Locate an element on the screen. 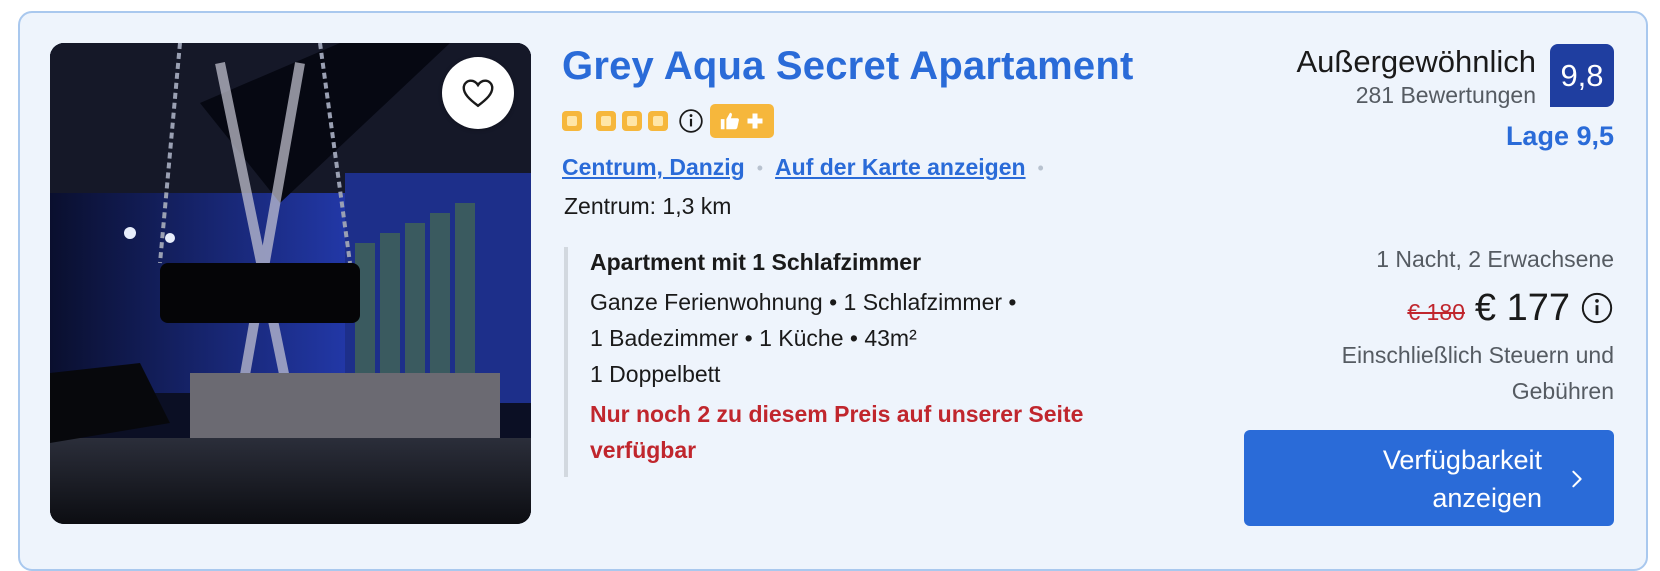  cta-label-line: Verfügbarkeit is located at coordinates (1462, 460).